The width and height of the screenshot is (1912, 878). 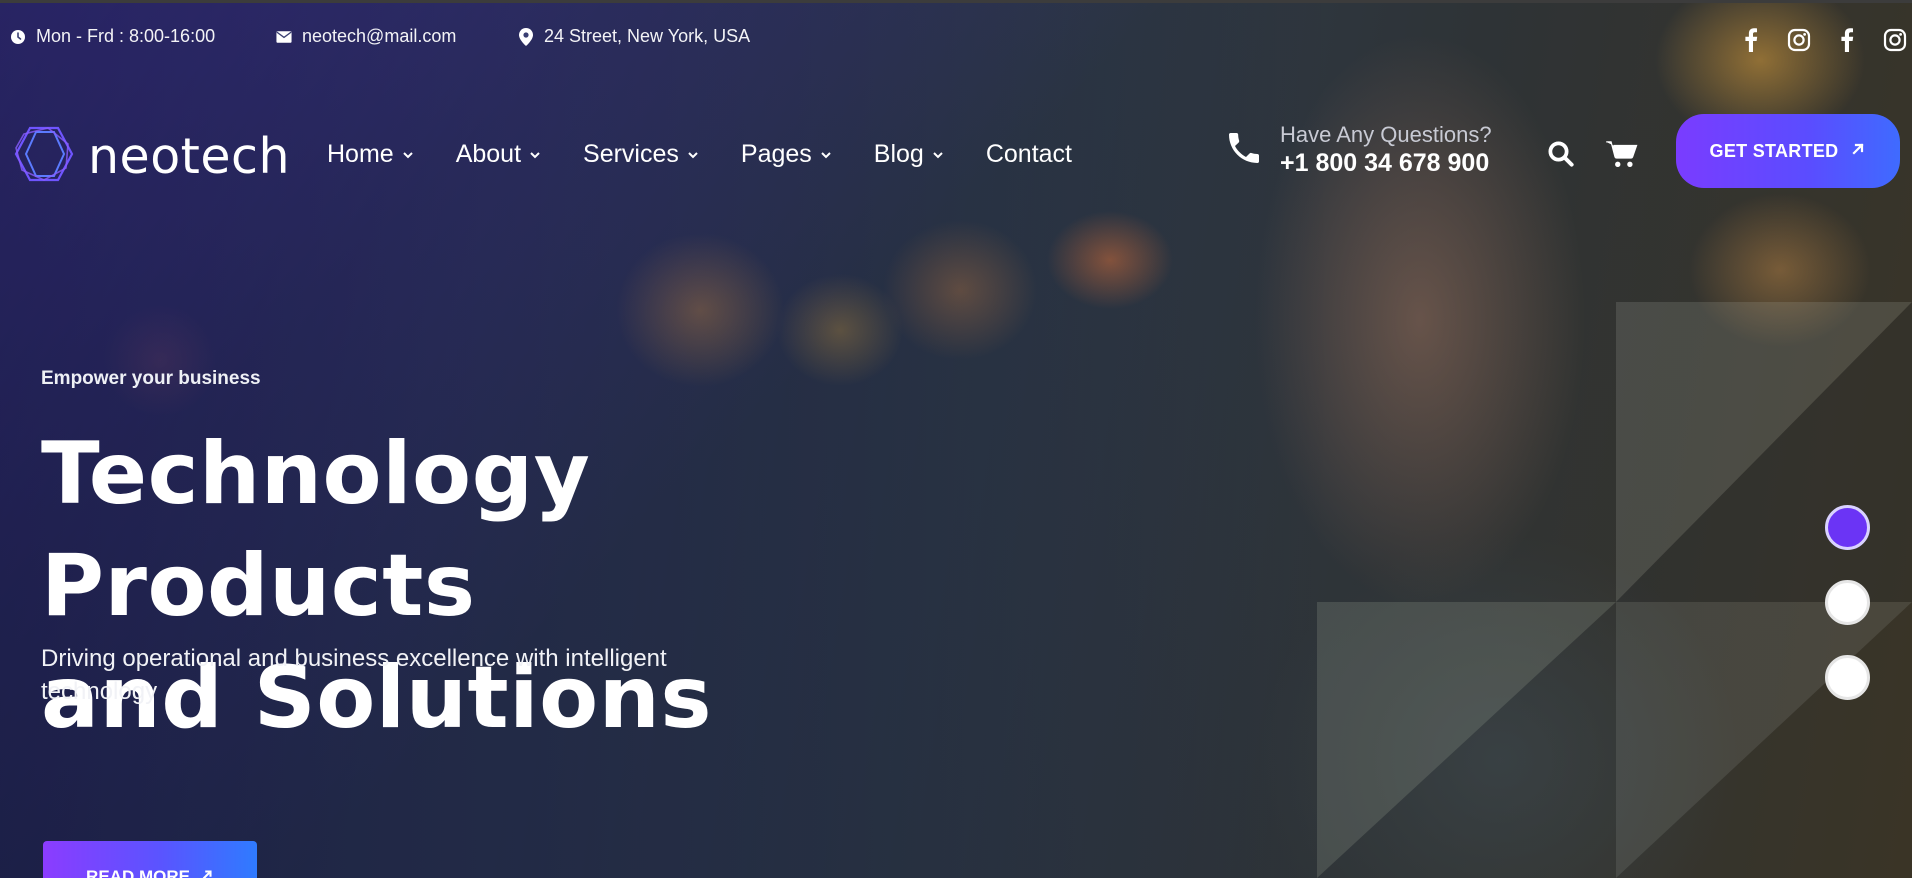 What do you see at coordinates (316, 530) in the screenshot?
I see `hero-headline-line1: Technology Products` at bounding box center [316, 530].